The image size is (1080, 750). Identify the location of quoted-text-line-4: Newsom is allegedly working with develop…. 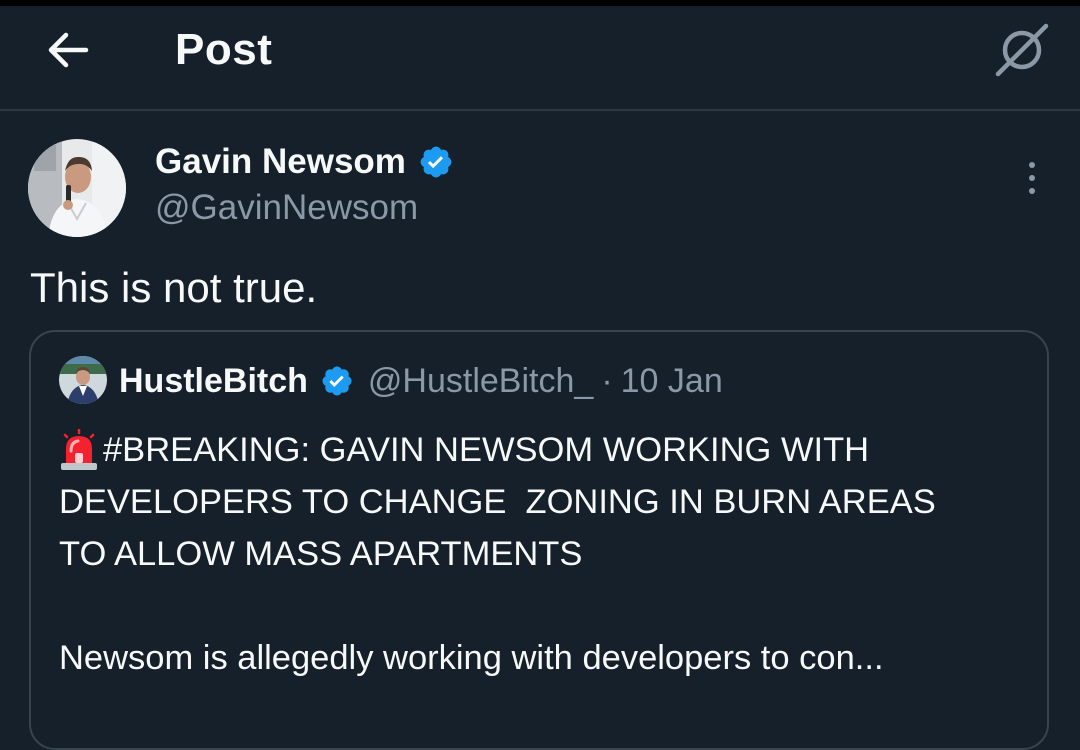
(471, 658).